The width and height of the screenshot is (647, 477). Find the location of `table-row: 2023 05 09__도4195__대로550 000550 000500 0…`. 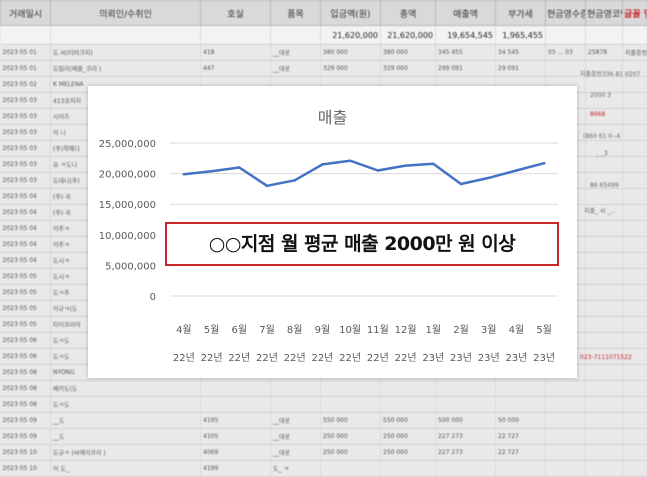

table-row: 2023 05 09__도4195__대로550 000550 000500 0… is located at coordinates (324, 421).